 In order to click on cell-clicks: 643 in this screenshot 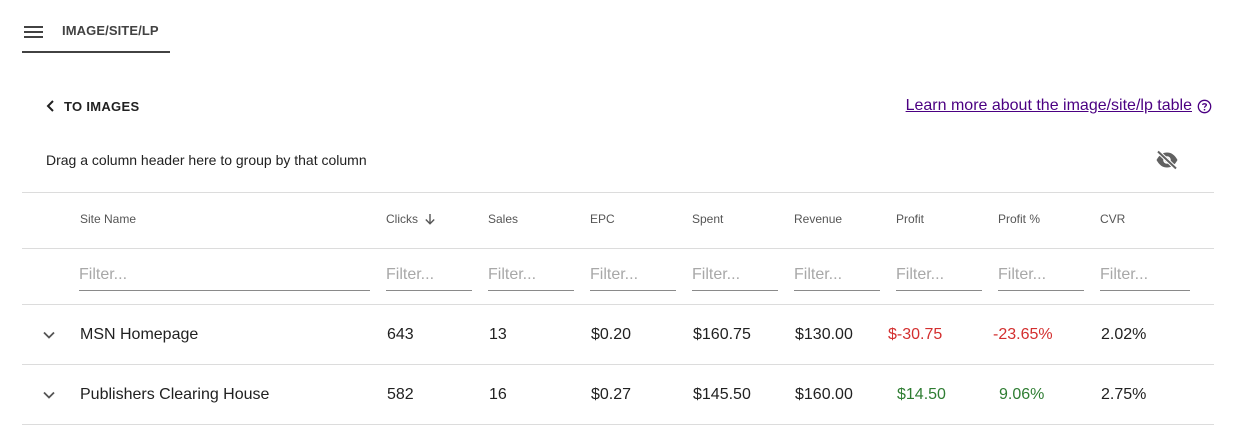, I will do `click(400, 334)`.